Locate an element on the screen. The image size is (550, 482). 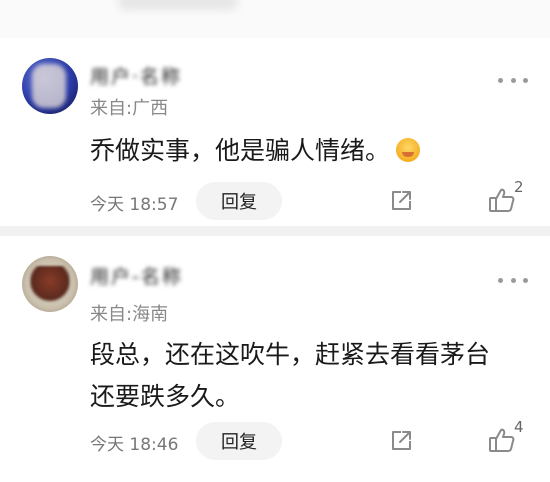
like-count: 4 is located at coordinates (519, 427).